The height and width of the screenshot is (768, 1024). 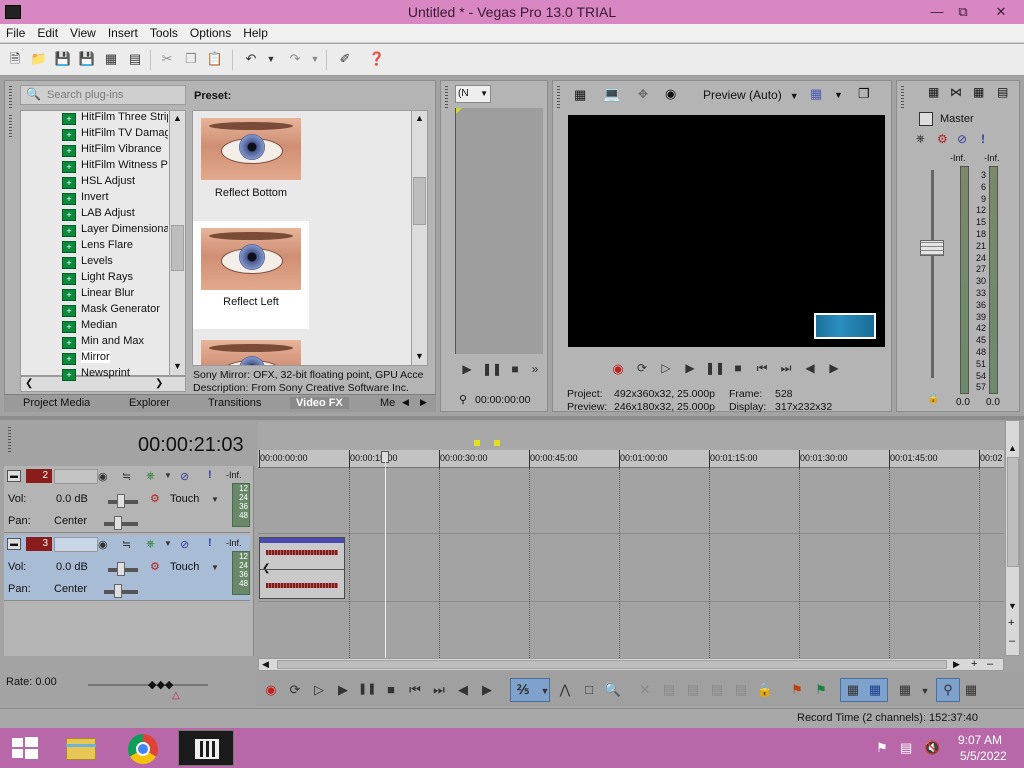 What do you see at coordinates (251, 349) in the screenshot?
I see `preset-item` at bounding box center [251, 349].